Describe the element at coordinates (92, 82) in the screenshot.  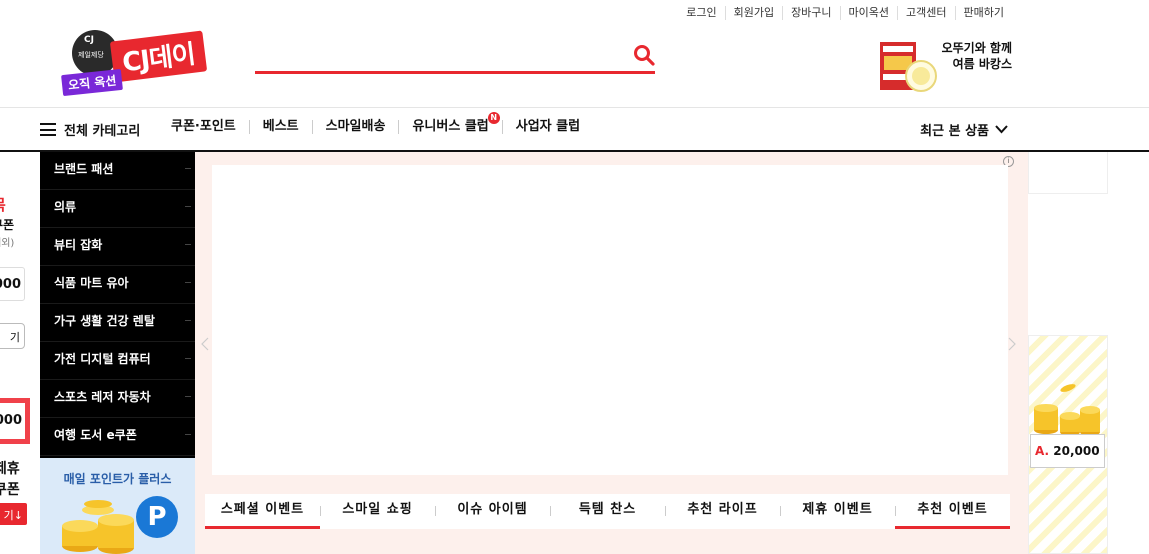
I see `only-auction-tag: 오직 옥션` at that location.